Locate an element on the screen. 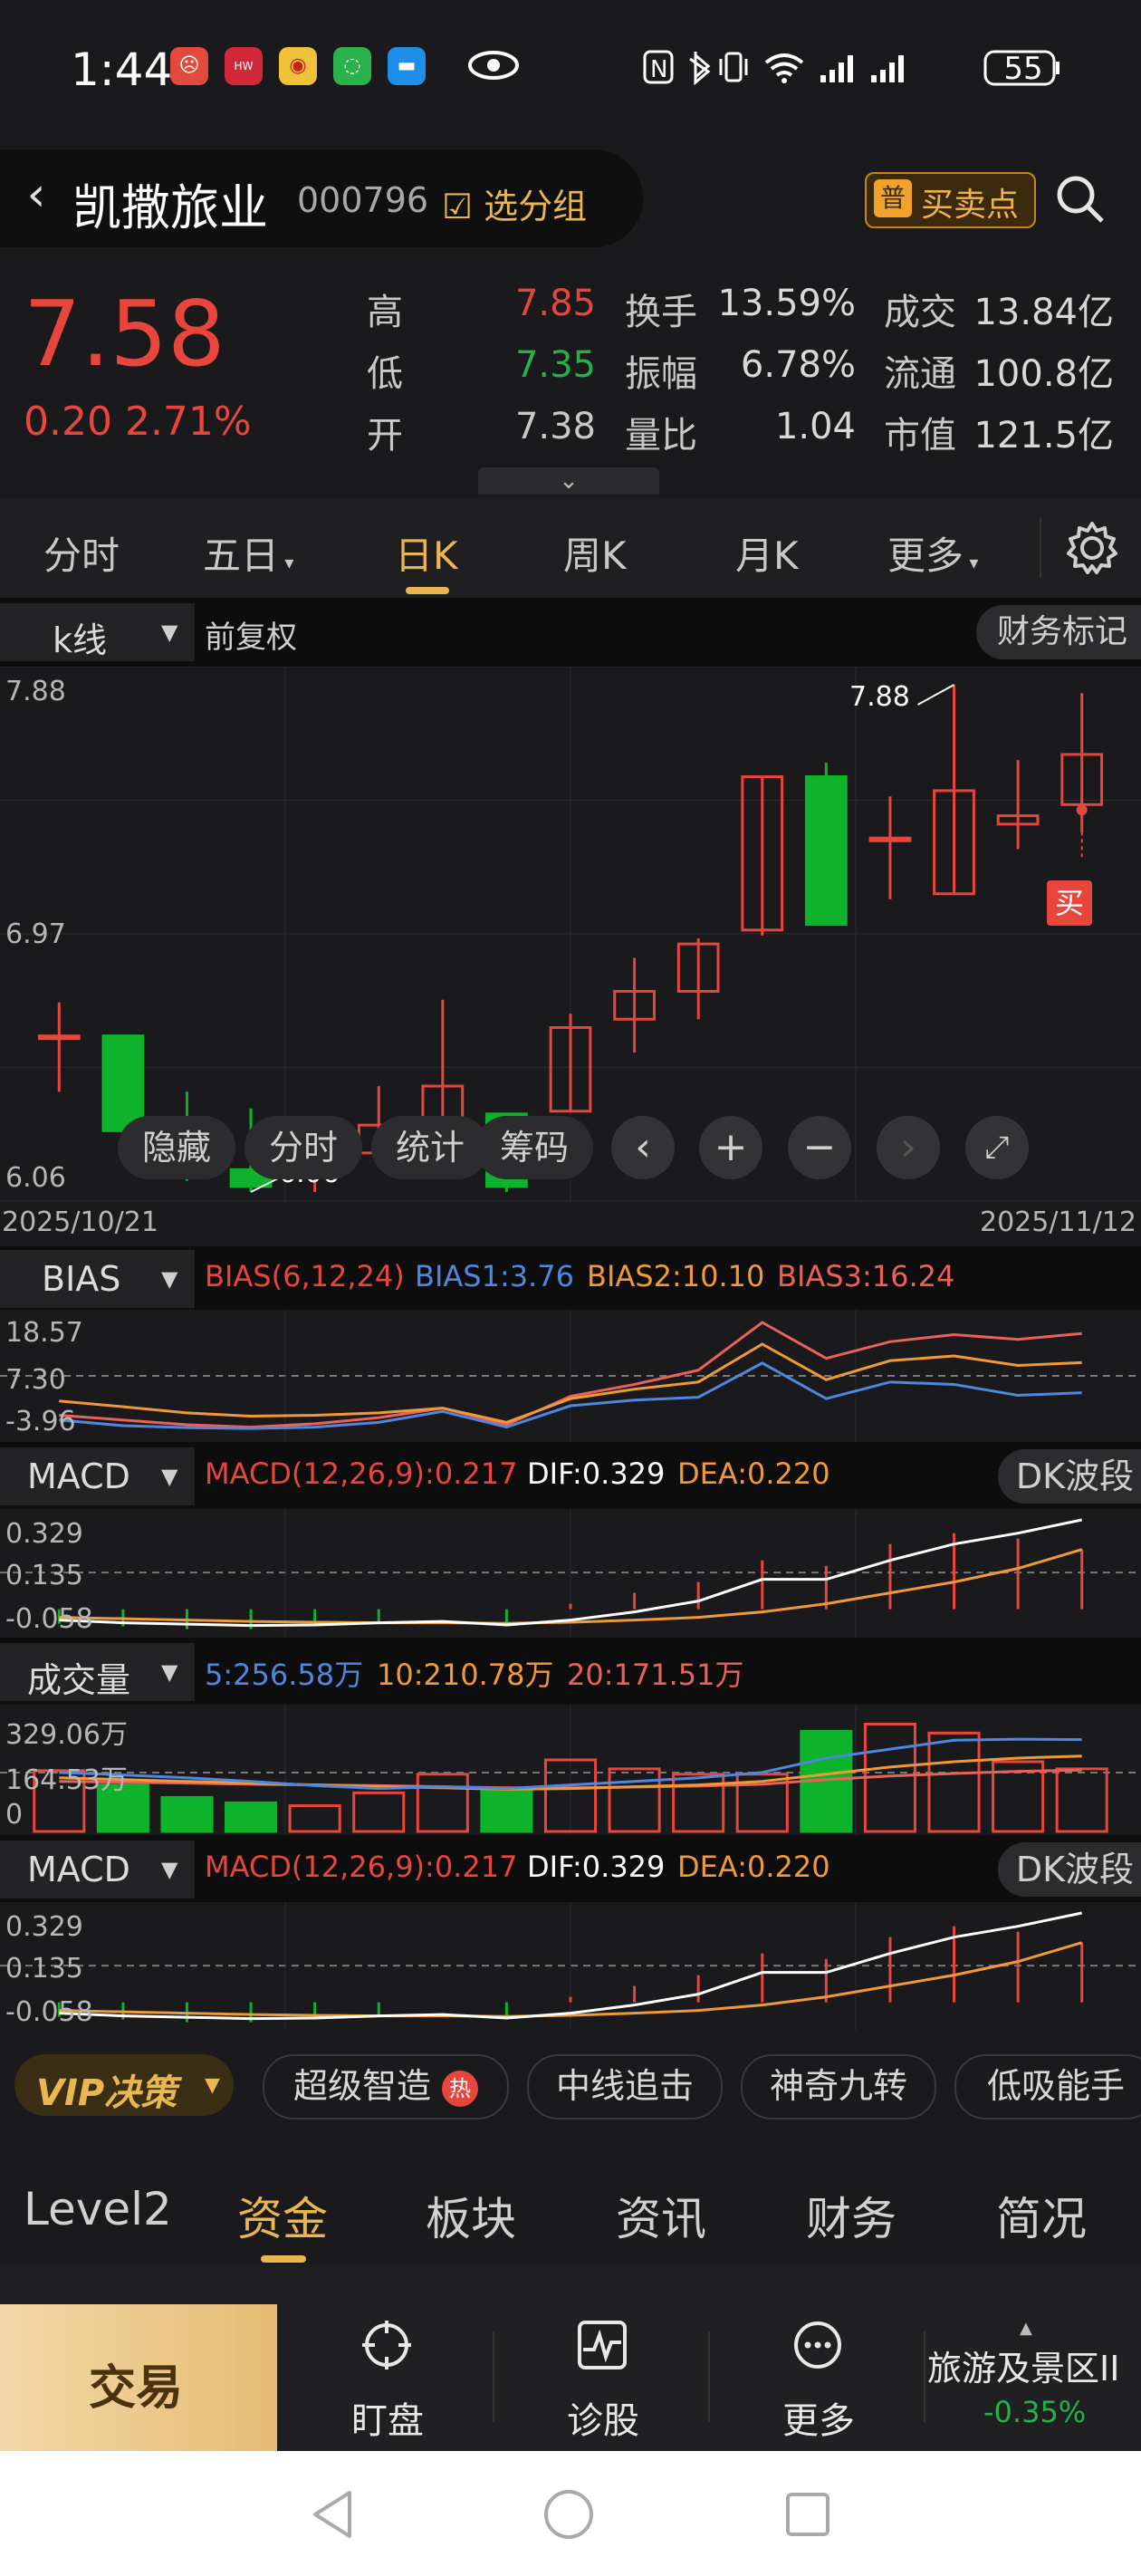 This screenshot has width=1141, height=2576. back-icon: ‹ is located at coordinates (36, 195).